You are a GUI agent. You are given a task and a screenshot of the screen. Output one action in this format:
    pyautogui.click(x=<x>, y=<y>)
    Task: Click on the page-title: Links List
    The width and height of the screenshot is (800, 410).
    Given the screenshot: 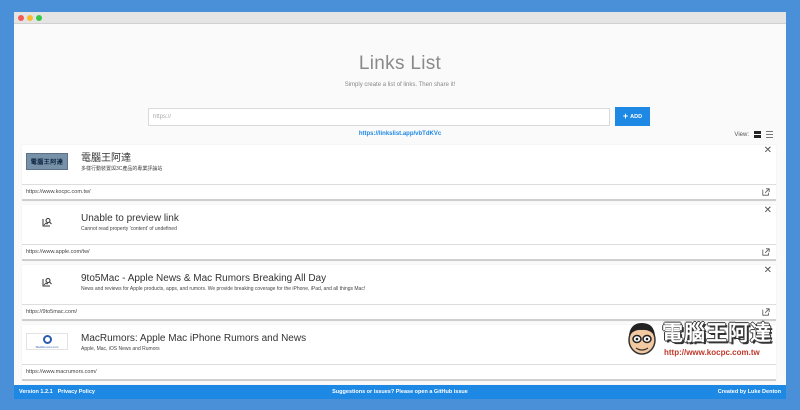 What is the action you would take?
    pyautogui.click(x=400, y=63)
    